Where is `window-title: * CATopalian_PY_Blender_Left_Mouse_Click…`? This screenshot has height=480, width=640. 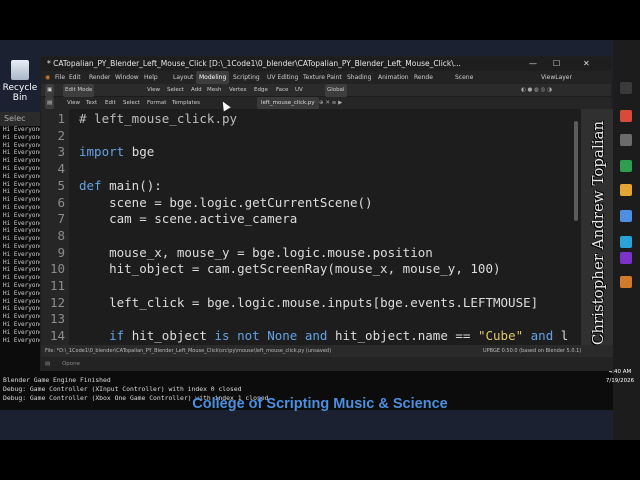
window-title: * CATopalian_PY_Blender_Left_Mouse_Click… is located at coordinates (254, 63).